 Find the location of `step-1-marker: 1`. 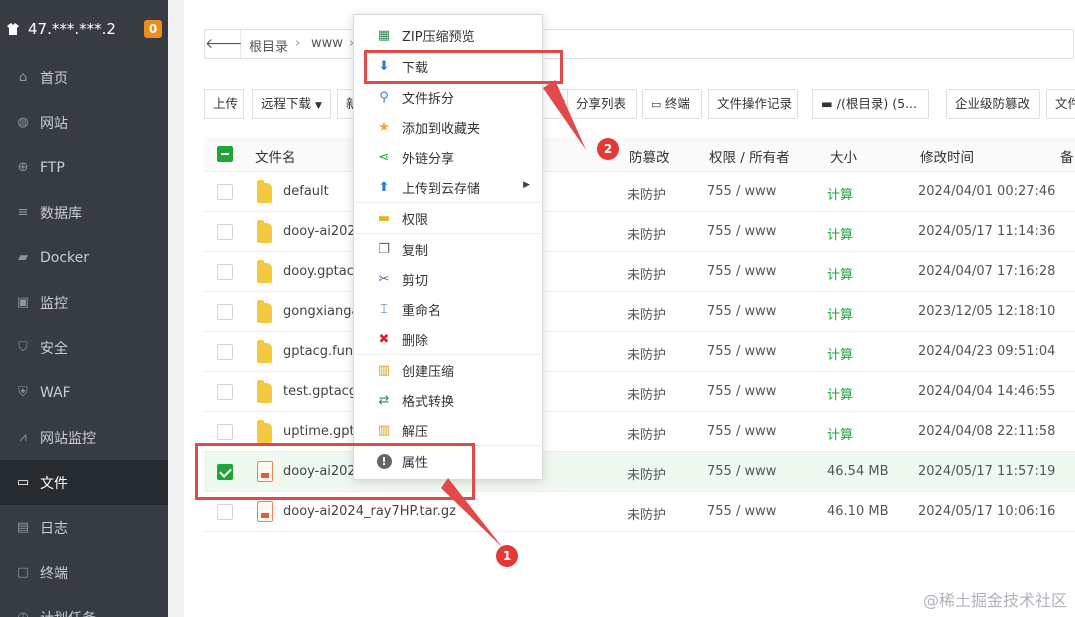

step-1-marker: 1 is located at coordinates (507, 556).